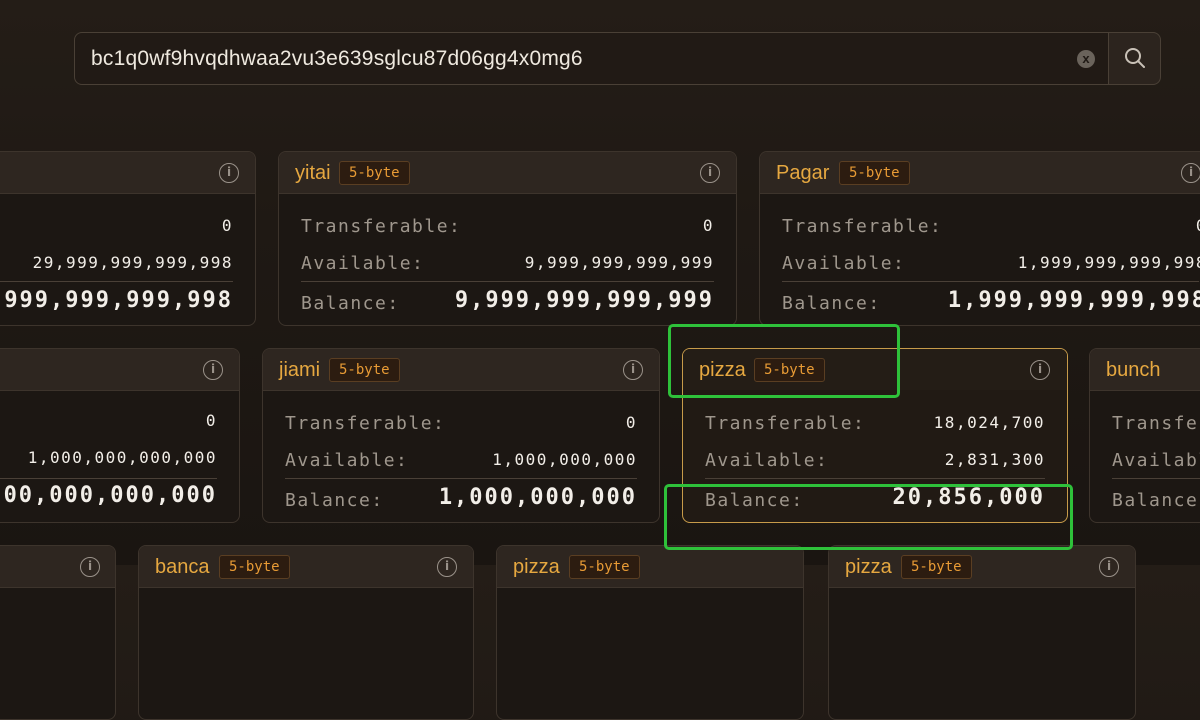 The width and height of the screenshot is (1200, 720). What do you see at coordinates (1108, 262) in the screenshot?
I see `available-value: 1,999,999,999,998` at bounding box center [1108, 262].